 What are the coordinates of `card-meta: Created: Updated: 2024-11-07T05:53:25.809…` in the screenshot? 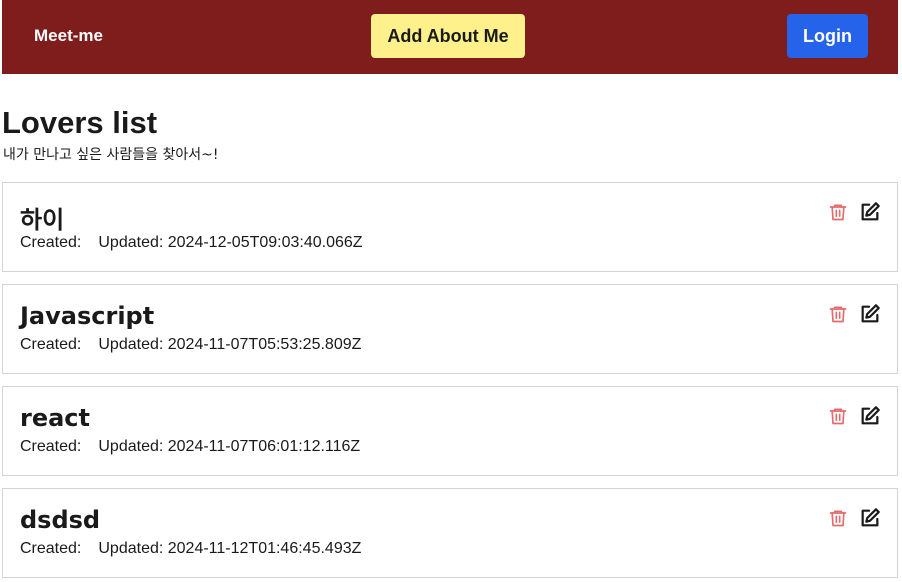 It's located at (190, 345).